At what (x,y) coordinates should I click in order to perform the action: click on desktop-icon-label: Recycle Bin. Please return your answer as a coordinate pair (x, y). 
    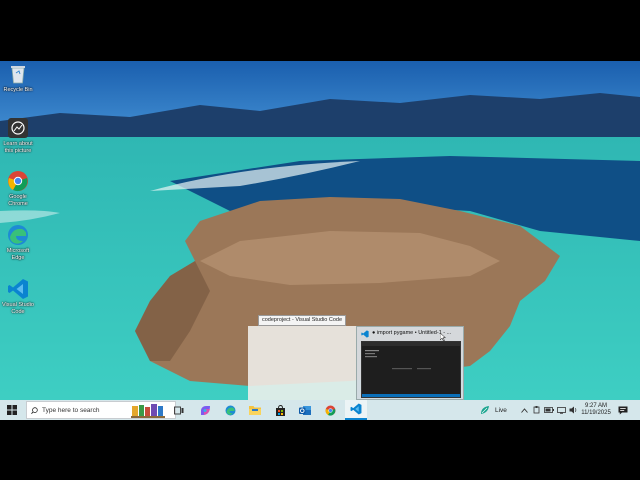
    Looking at the image, I should click on (18, 90).